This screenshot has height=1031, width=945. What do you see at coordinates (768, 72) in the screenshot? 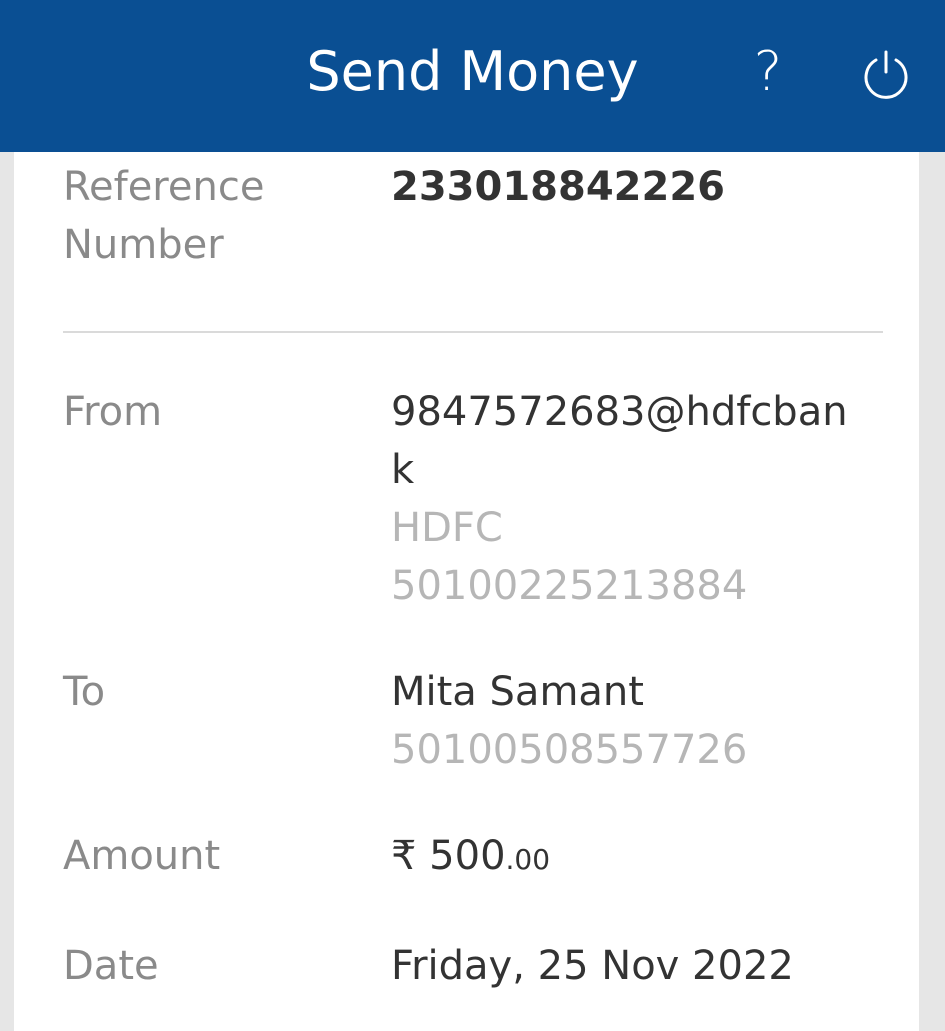
I see `help-button: ?` at bounding box center [768, 72].